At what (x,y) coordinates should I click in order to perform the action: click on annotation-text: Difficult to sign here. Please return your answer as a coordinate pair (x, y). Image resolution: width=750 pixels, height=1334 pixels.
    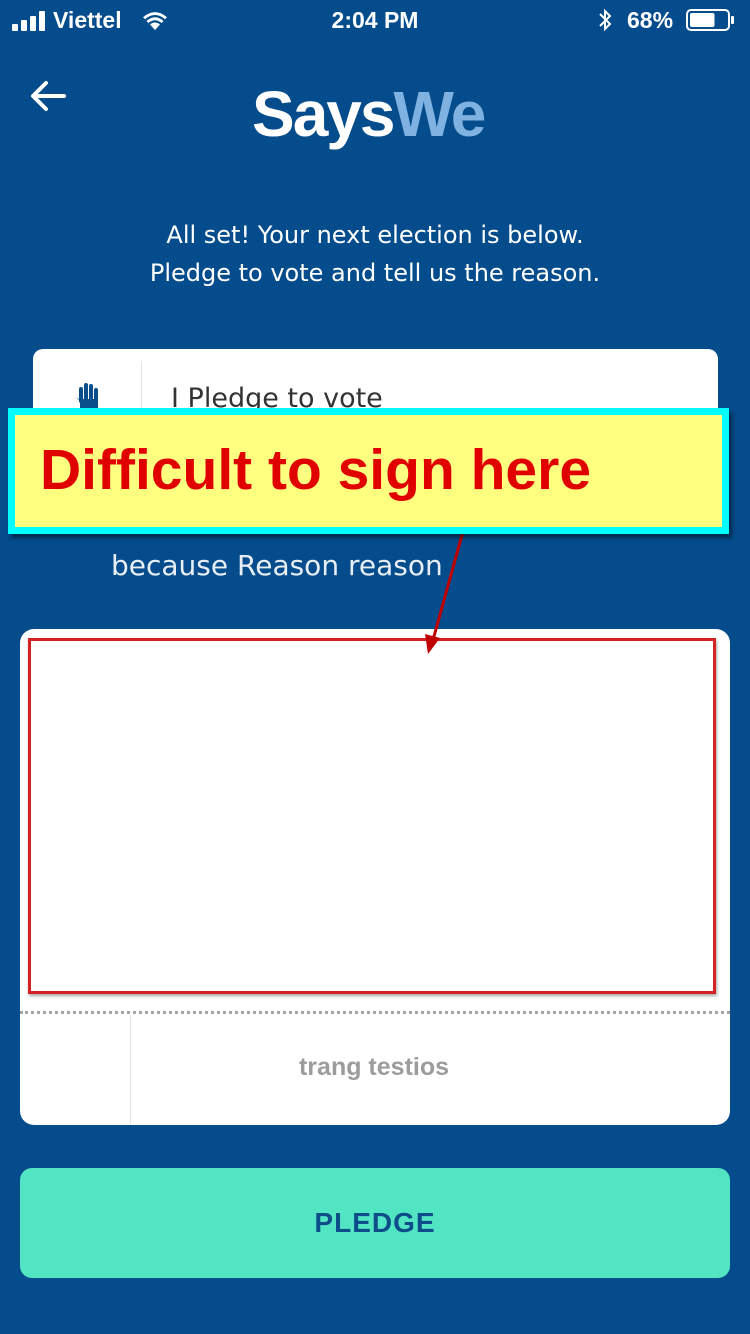
    Looking at the image, I should click on (316, 470).